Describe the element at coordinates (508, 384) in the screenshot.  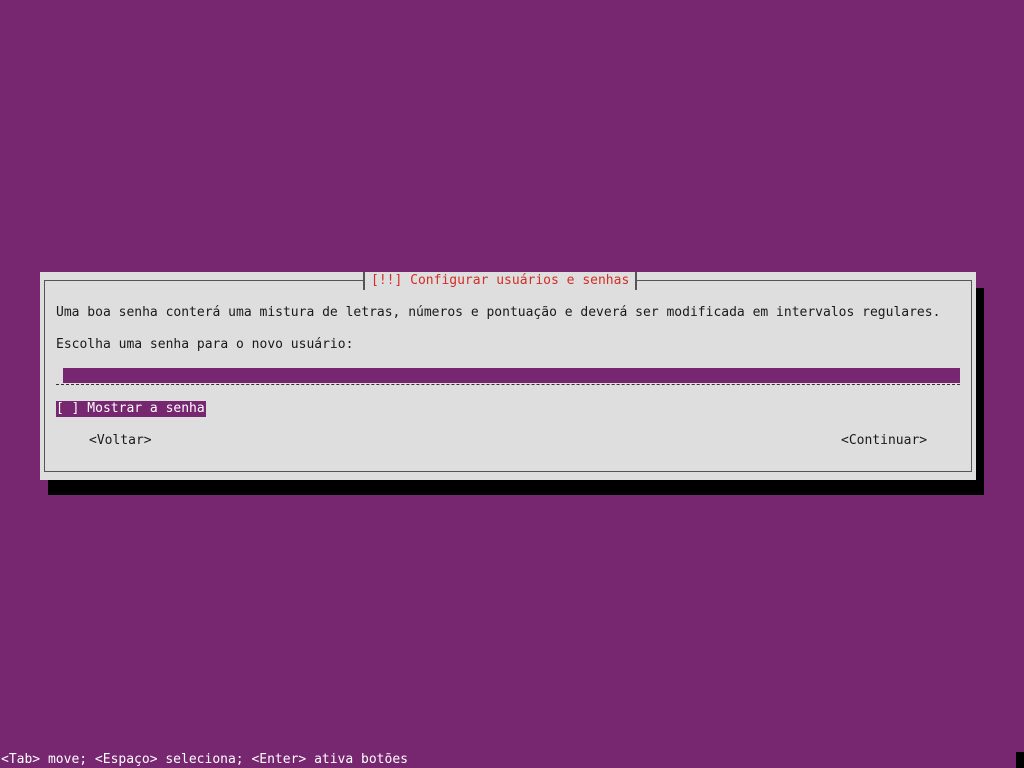
I see `password-field-underline` at that location.